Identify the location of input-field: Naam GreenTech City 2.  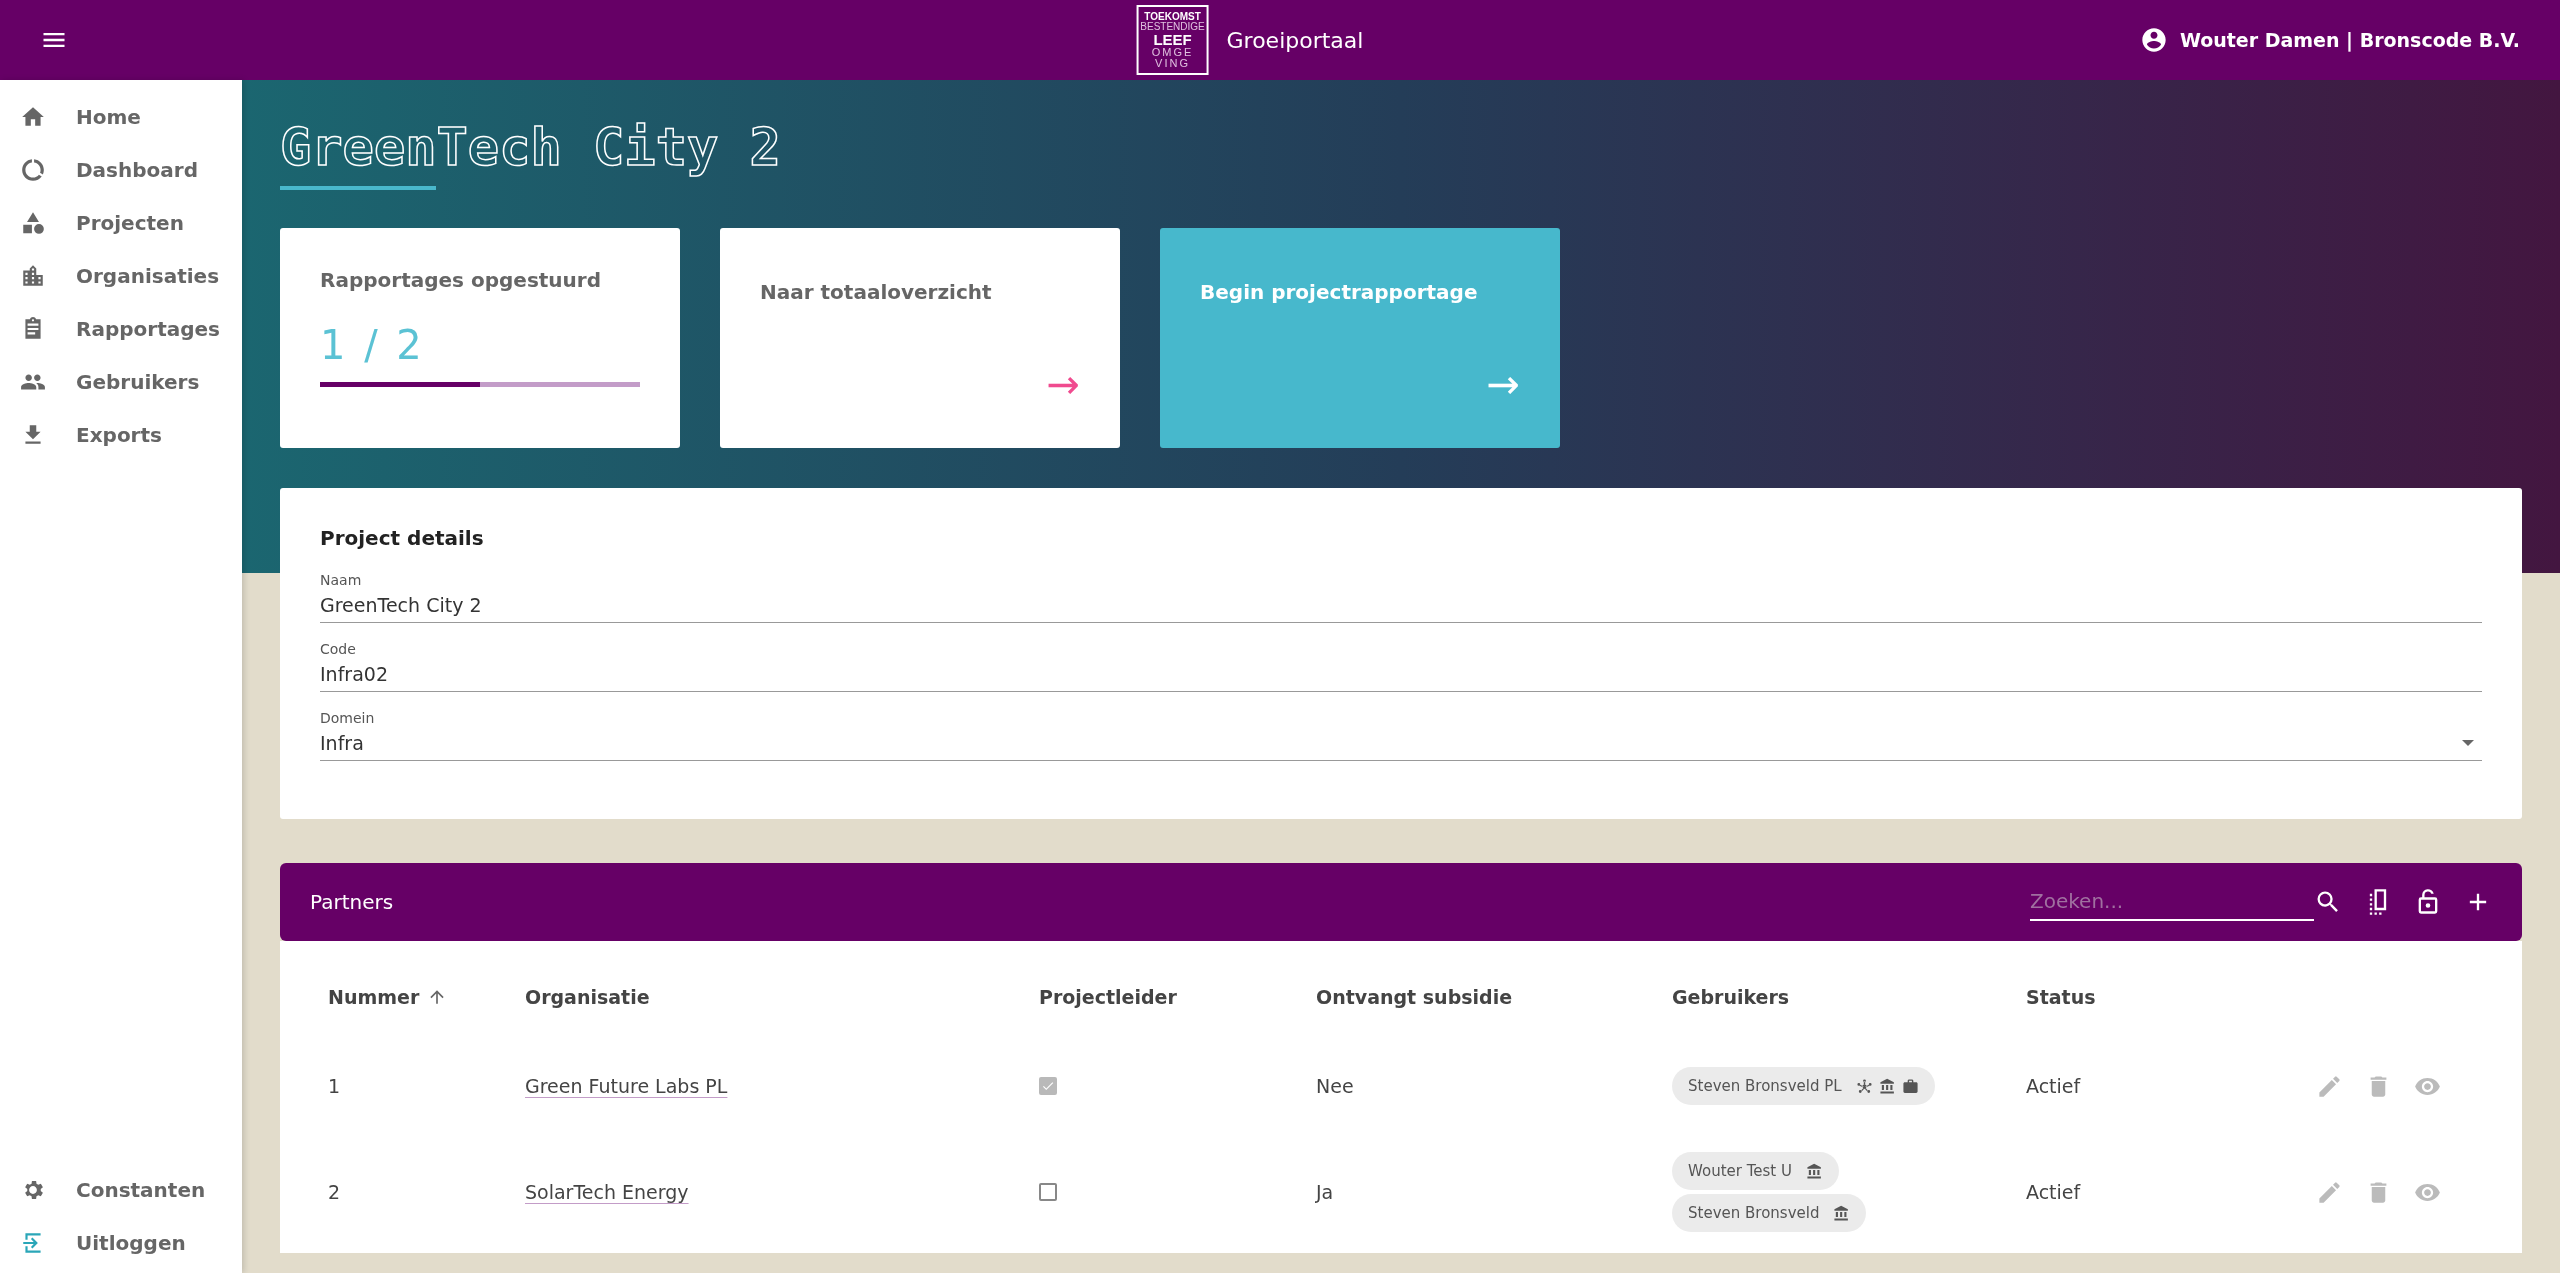
(1401, 598).